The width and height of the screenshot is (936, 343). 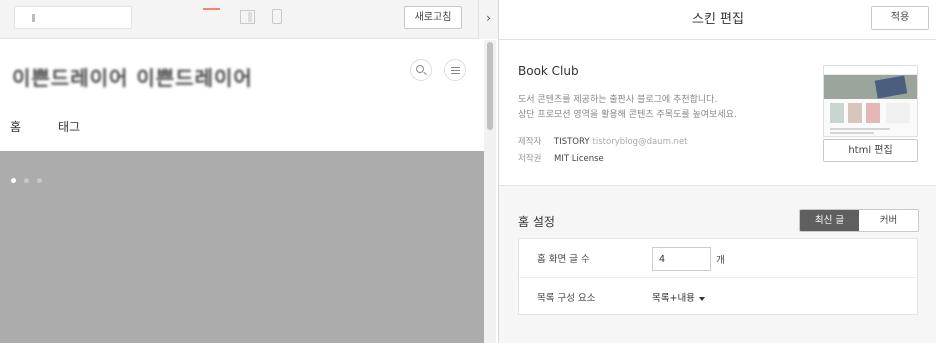 I want to click on list-layout-select: 목록+내용, so click(x=678, y=297).